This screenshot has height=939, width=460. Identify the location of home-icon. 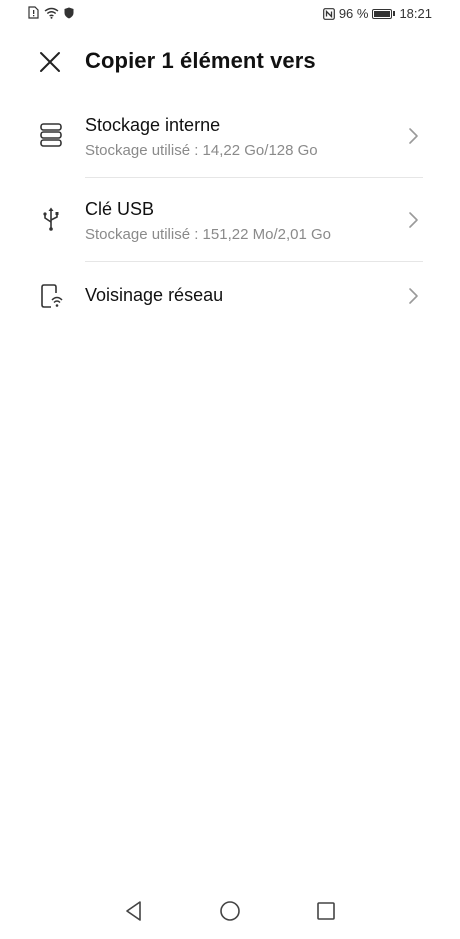
(230, 911).